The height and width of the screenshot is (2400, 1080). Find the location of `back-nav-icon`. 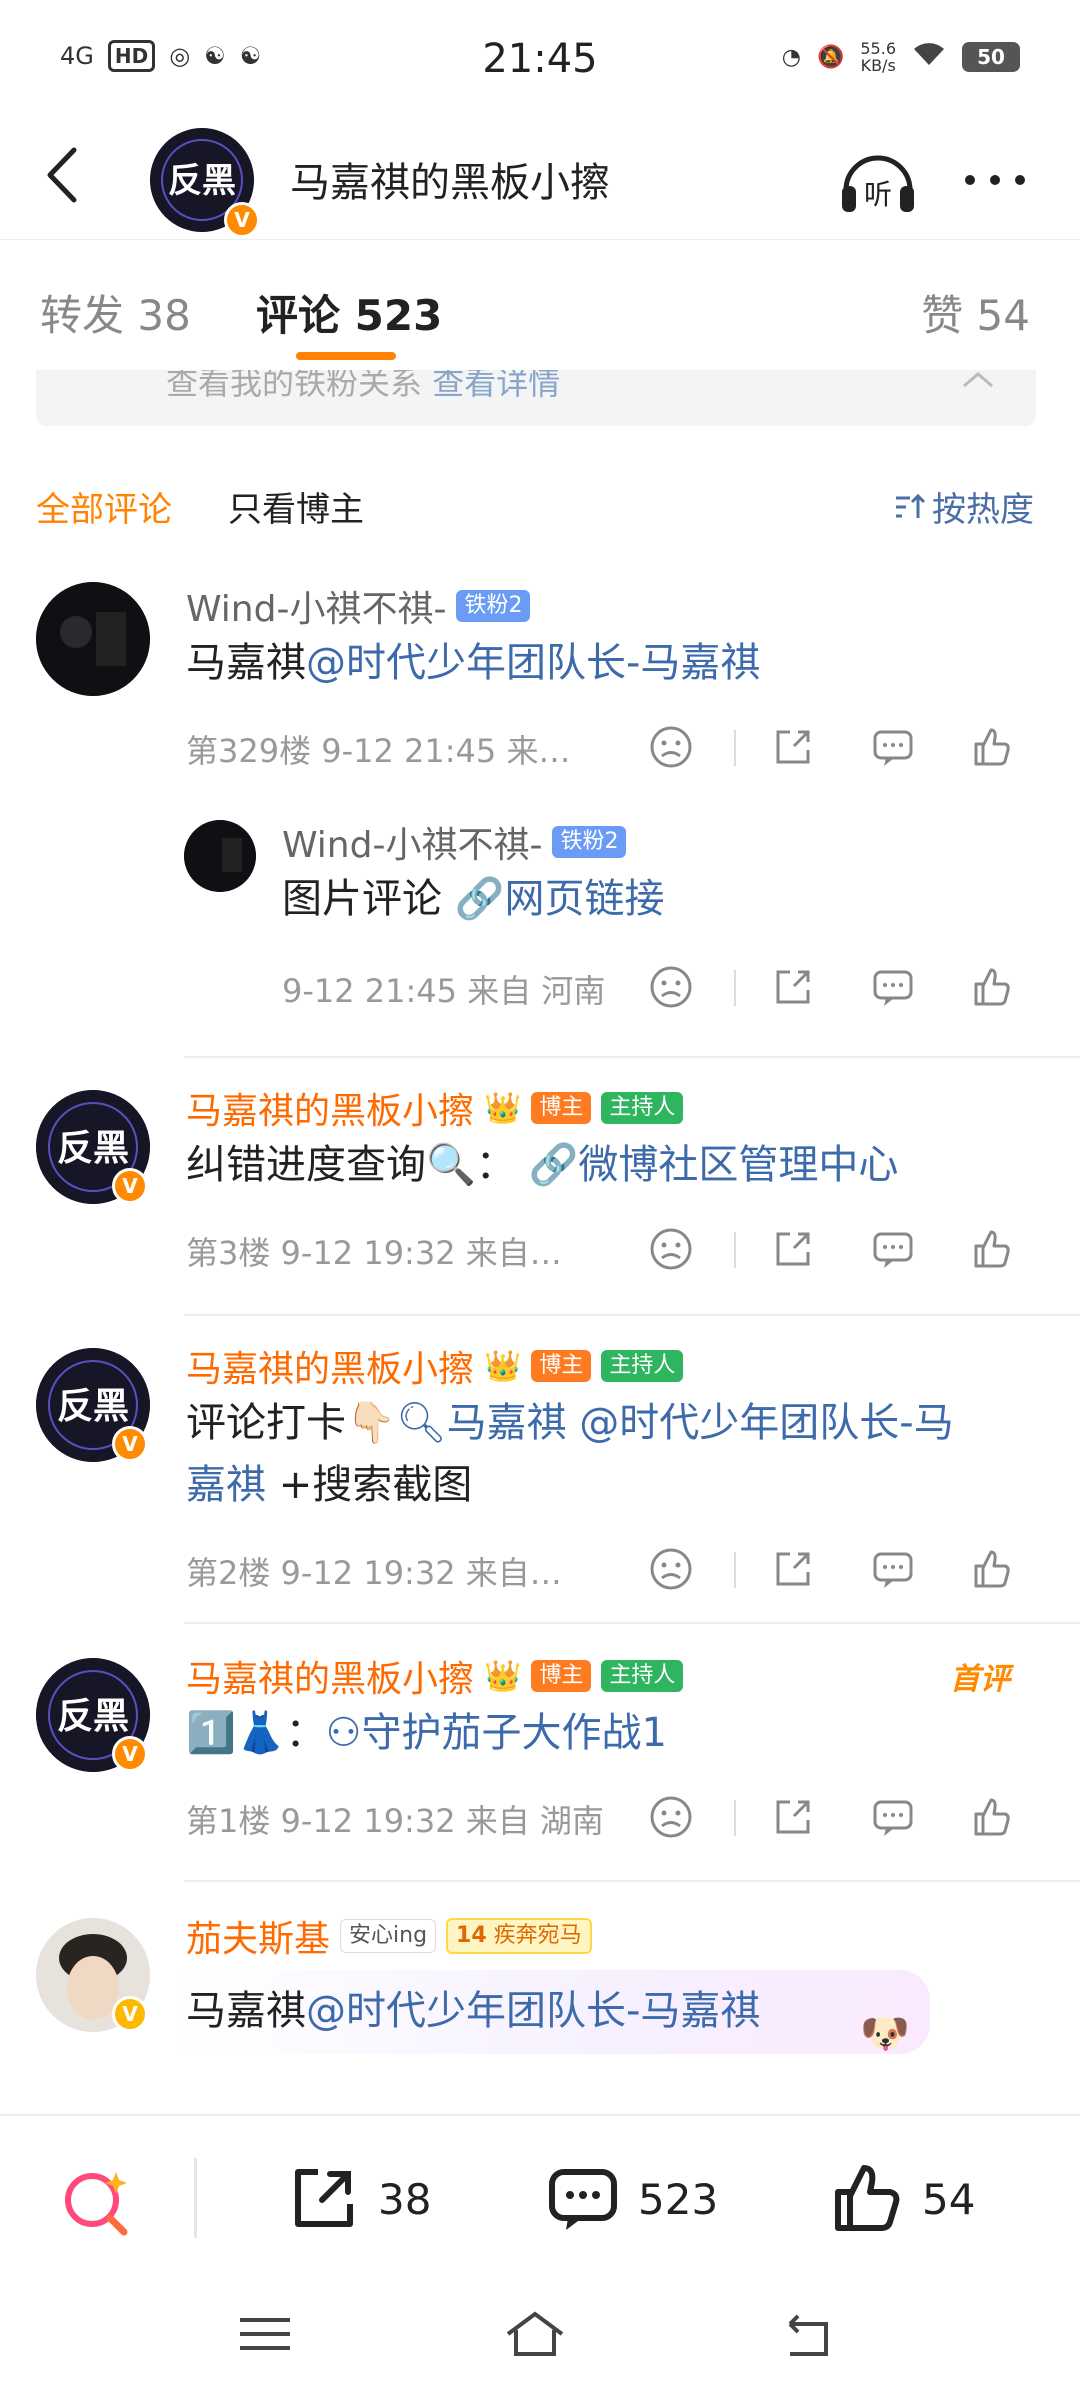

back-nav-icon is located at coordinates (805, 2334).